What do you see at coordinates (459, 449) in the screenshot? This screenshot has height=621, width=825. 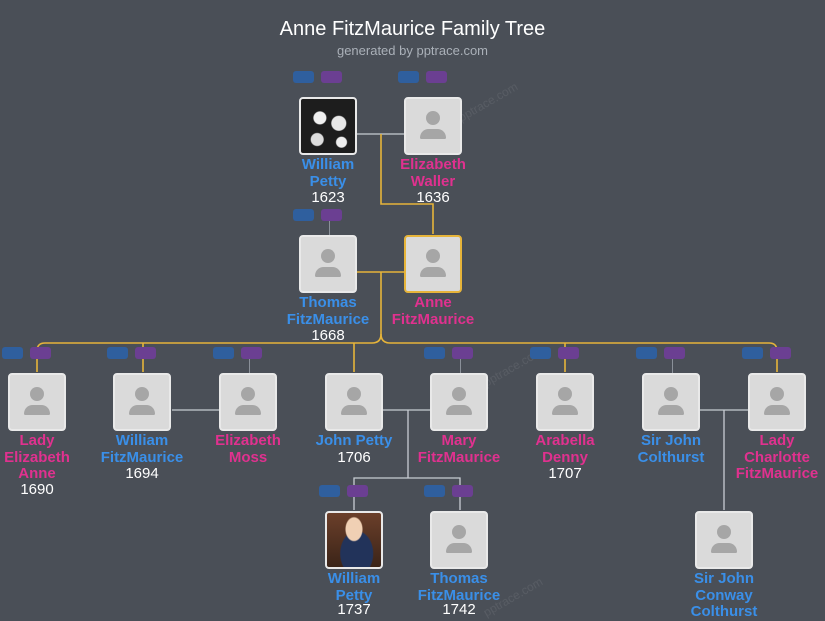 I see `person-name: Mary FitzMaurice` at bounding box center [459, 449].